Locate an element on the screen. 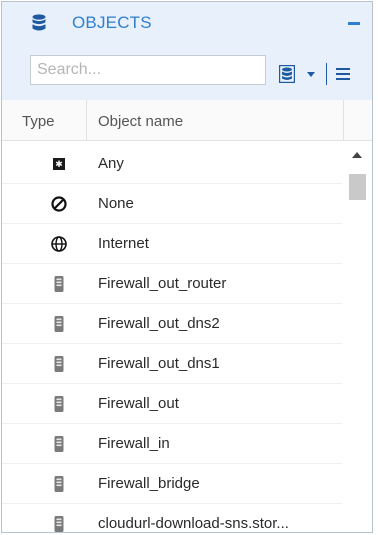  chevron-up-icon is located at coordinates (357, 155).